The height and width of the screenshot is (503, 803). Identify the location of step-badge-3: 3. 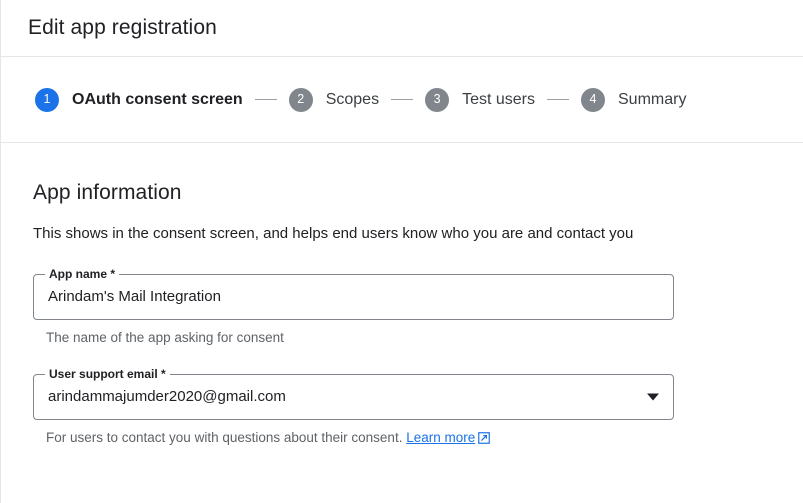
(437, 99).